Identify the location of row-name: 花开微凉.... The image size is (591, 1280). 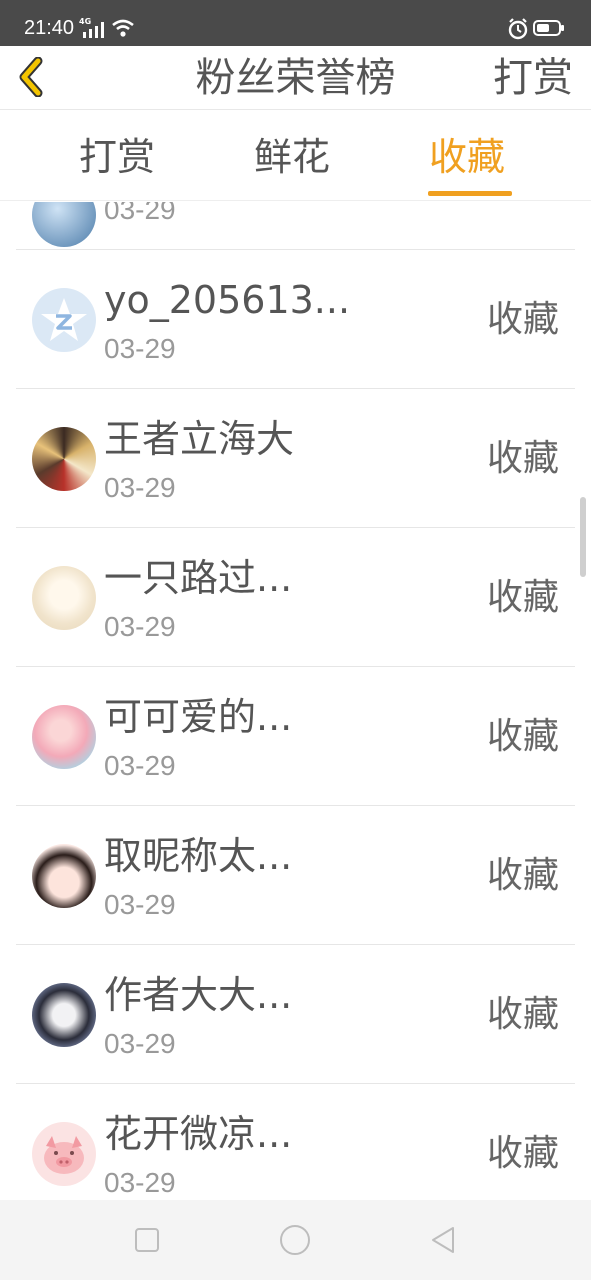
(198, 1134).